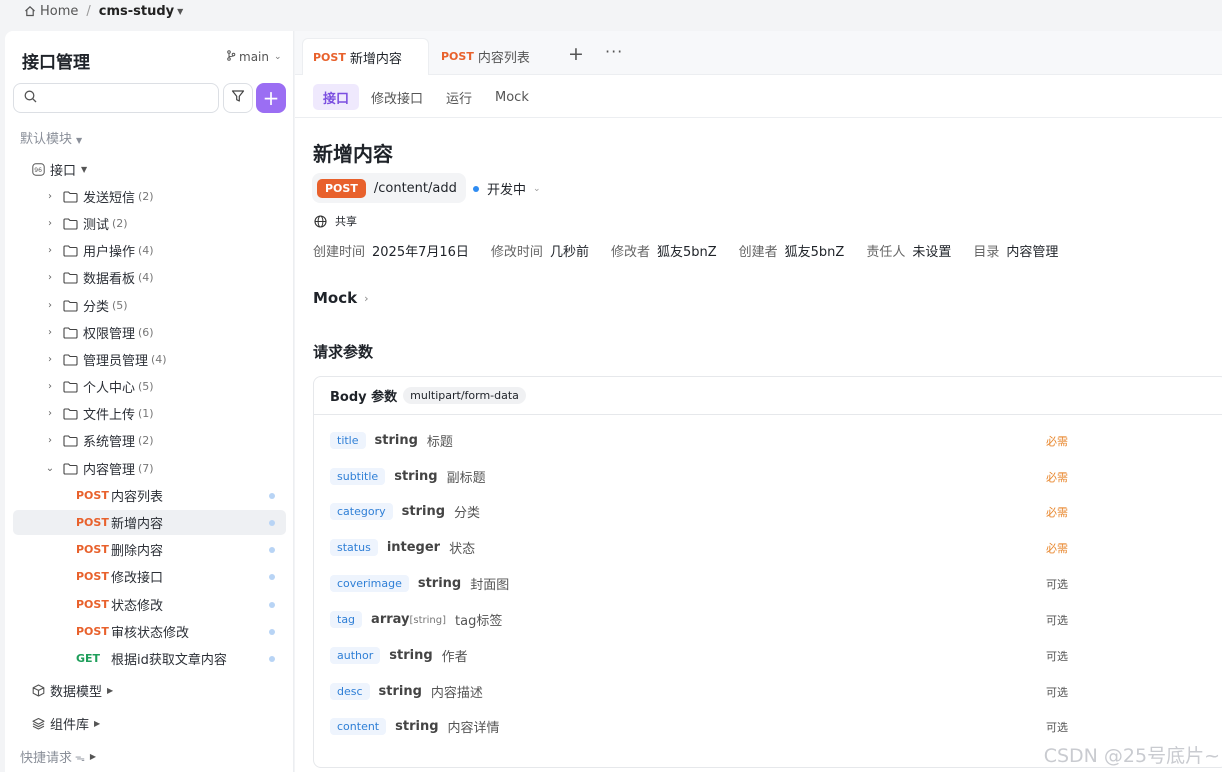 The width and height of the screenshot is (1222, 772). Describe the element at coordinates (59, 169) in the screenshot. I see `tree-root-endpoints: 96 接口 ▼` at that location.